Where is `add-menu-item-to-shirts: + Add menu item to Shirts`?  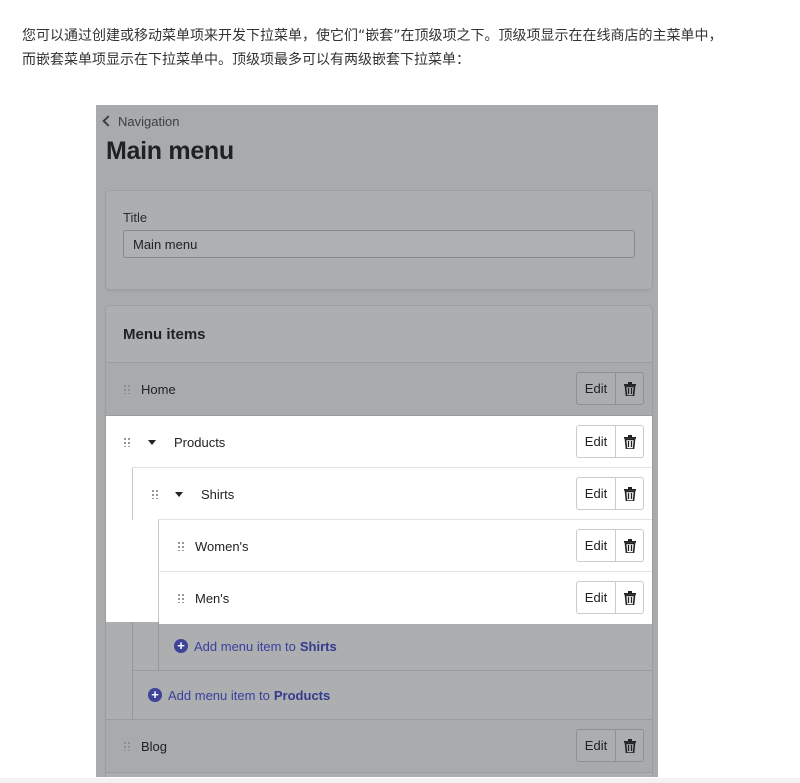 add-menu-item-to-shirts: + Add menu item to Shirts is located at coordinates (255, 646).